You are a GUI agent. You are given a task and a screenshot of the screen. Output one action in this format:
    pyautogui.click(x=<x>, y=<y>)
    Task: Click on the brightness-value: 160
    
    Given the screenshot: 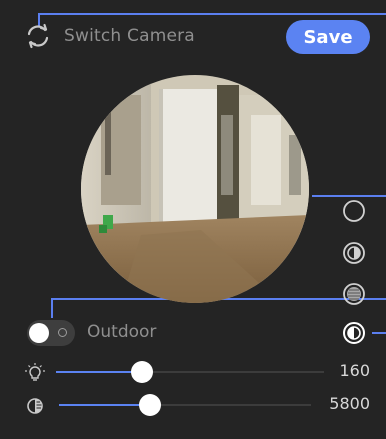 What is the action you would take?
    pyautogui.click(x=354, y=370)
    